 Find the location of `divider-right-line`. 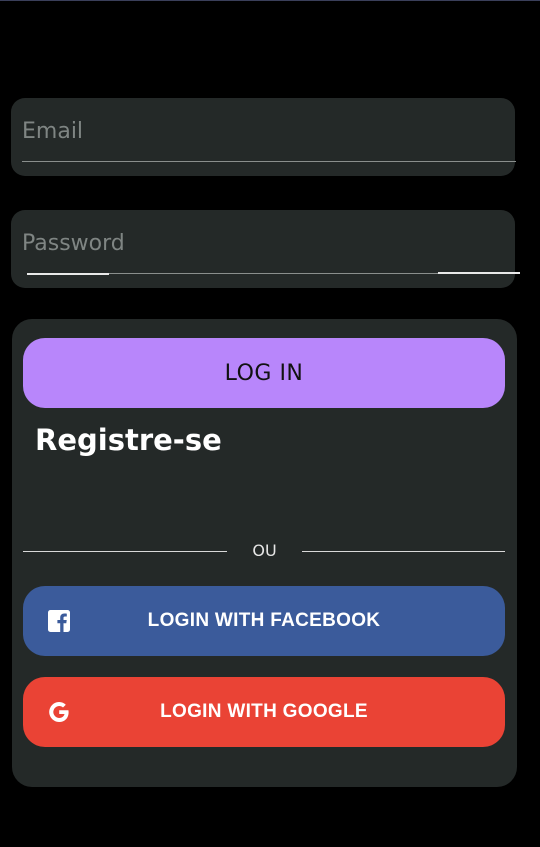

divider-right-line is located at coordinates (403, 551).